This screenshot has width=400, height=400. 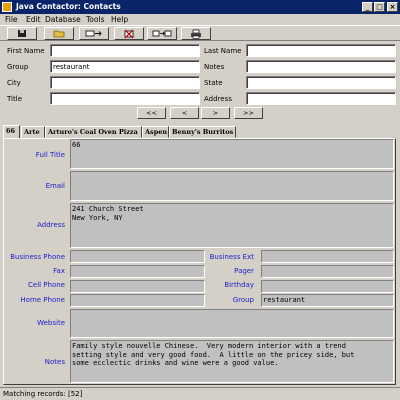 I want to click on last-name-input, so click(x=321, y=50).